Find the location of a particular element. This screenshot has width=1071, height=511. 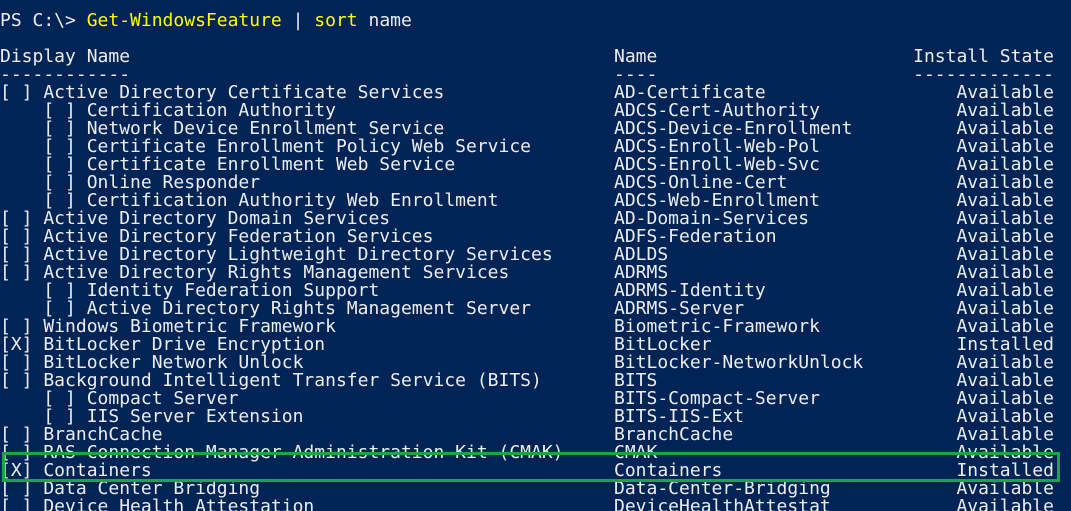

containers-highlight-box is located at coordinates (531, 467).